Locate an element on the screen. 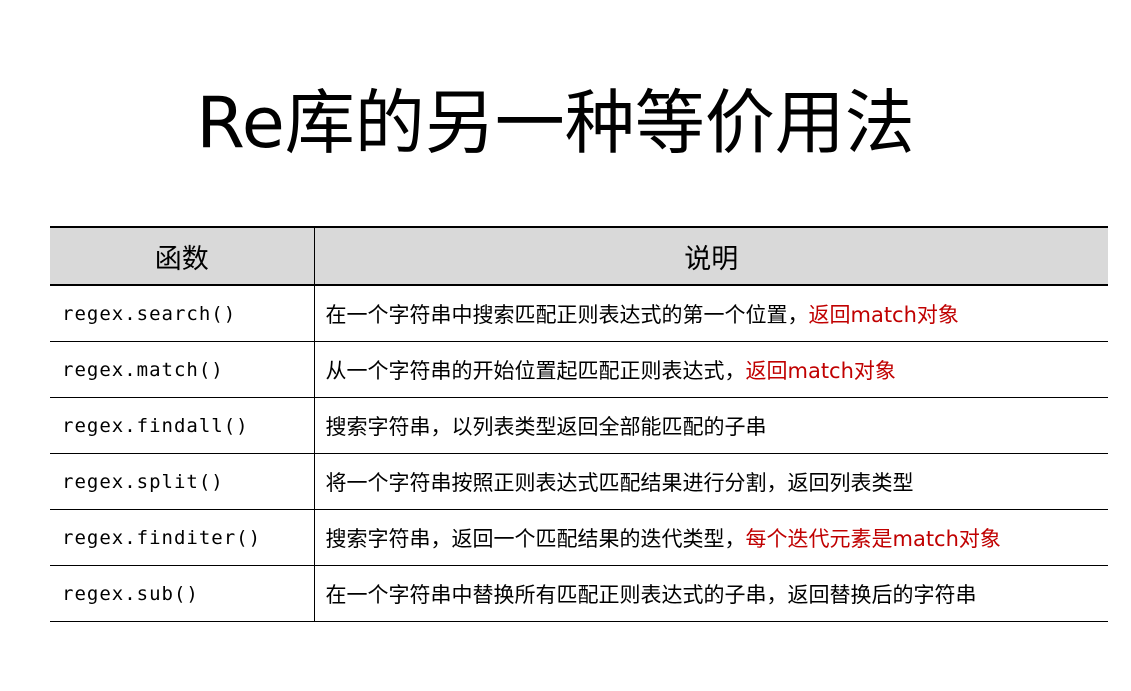 This screenshot has height=691, width=1131. function-description: 搜索字符串，返回一个匹配结果的迭代类型，每个迭代元素是match对象 is located at coordinates (711, 537).